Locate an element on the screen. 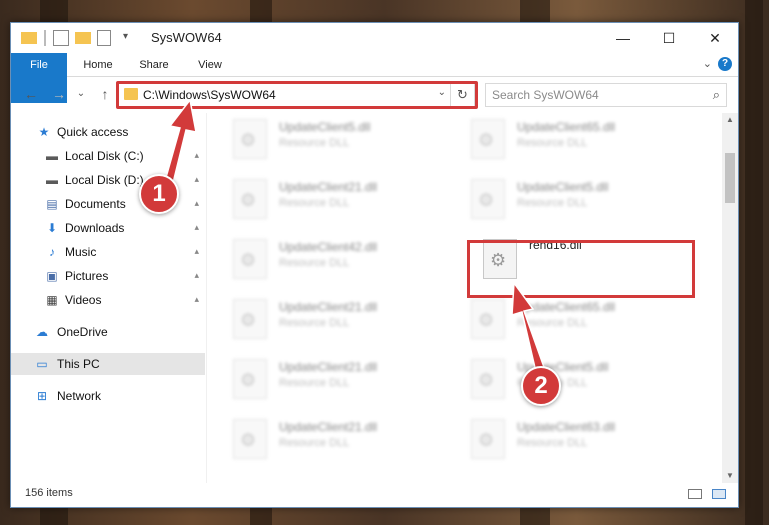  sidebar-item-music: ♪ Music ▴ is located at coordinates (108, 252).